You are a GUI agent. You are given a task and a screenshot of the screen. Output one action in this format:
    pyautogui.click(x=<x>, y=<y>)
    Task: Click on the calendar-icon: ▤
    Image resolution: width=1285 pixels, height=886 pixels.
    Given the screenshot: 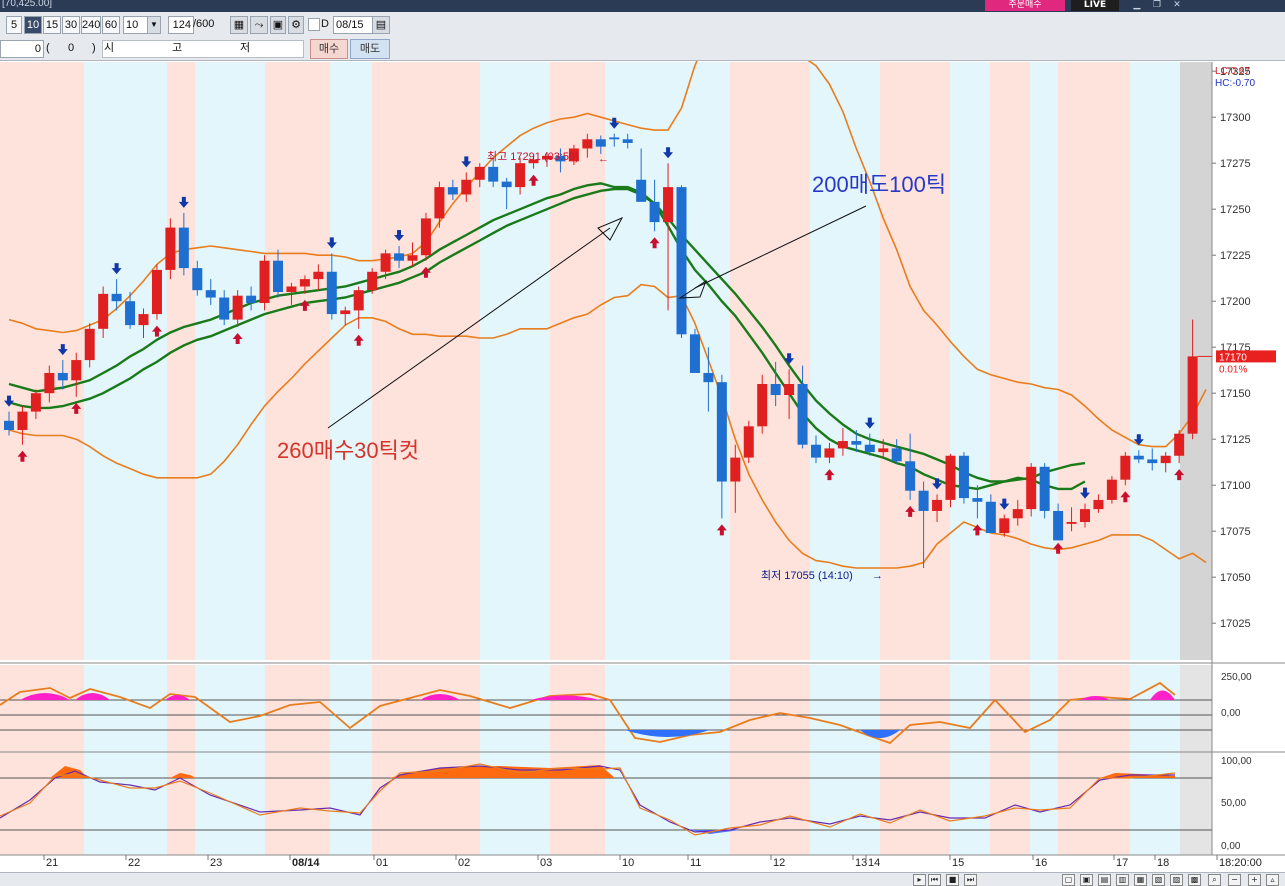 What is the action you would take?
    pyautogui.click(x=381, y=25)
    